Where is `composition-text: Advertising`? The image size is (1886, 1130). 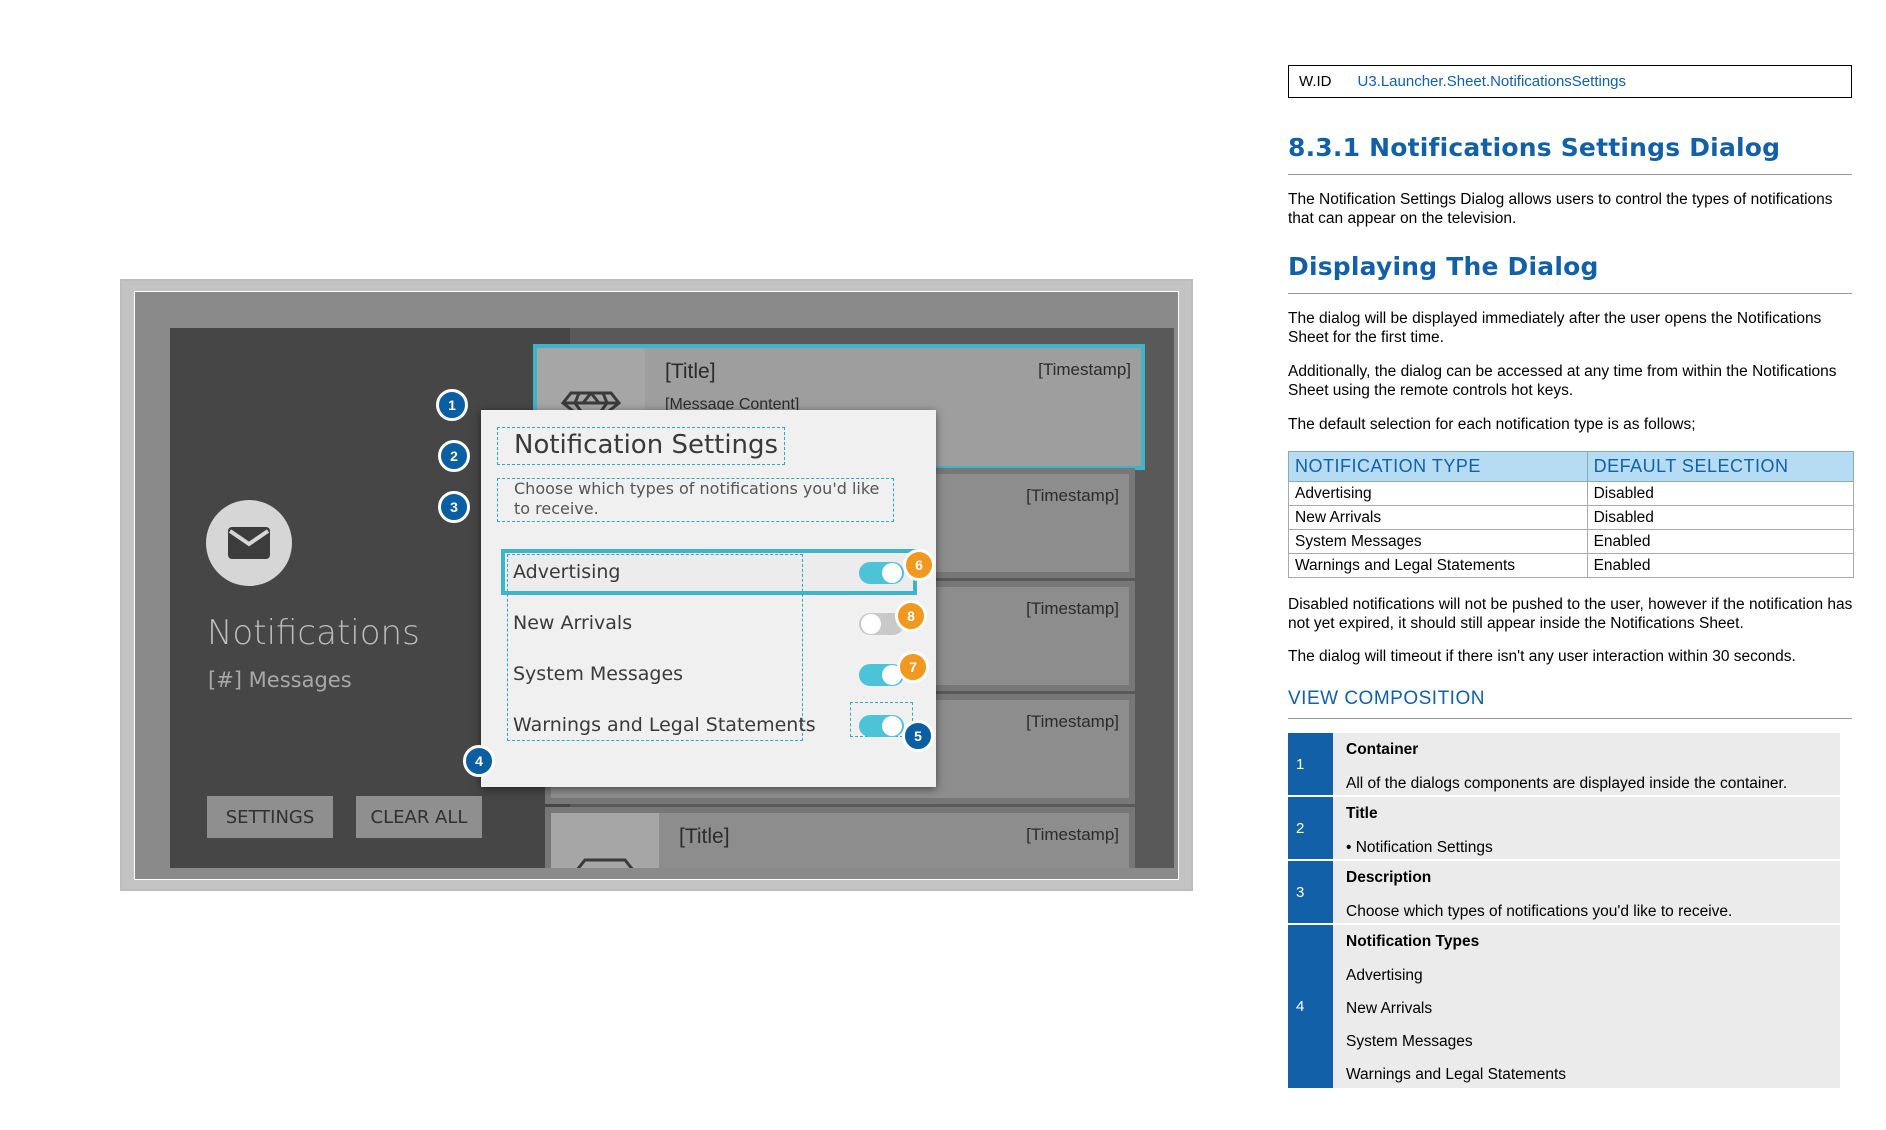
composition-text: Advertising is located at coordinates (1384, 975).